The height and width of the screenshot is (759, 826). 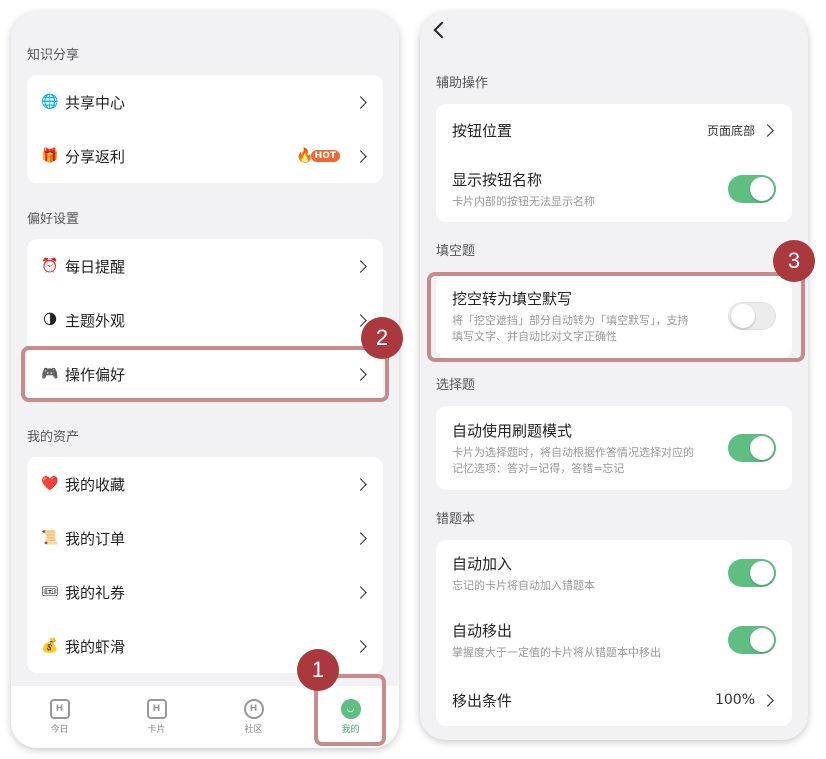 I want to click on card-icon: H, so click(x=156, y=709).